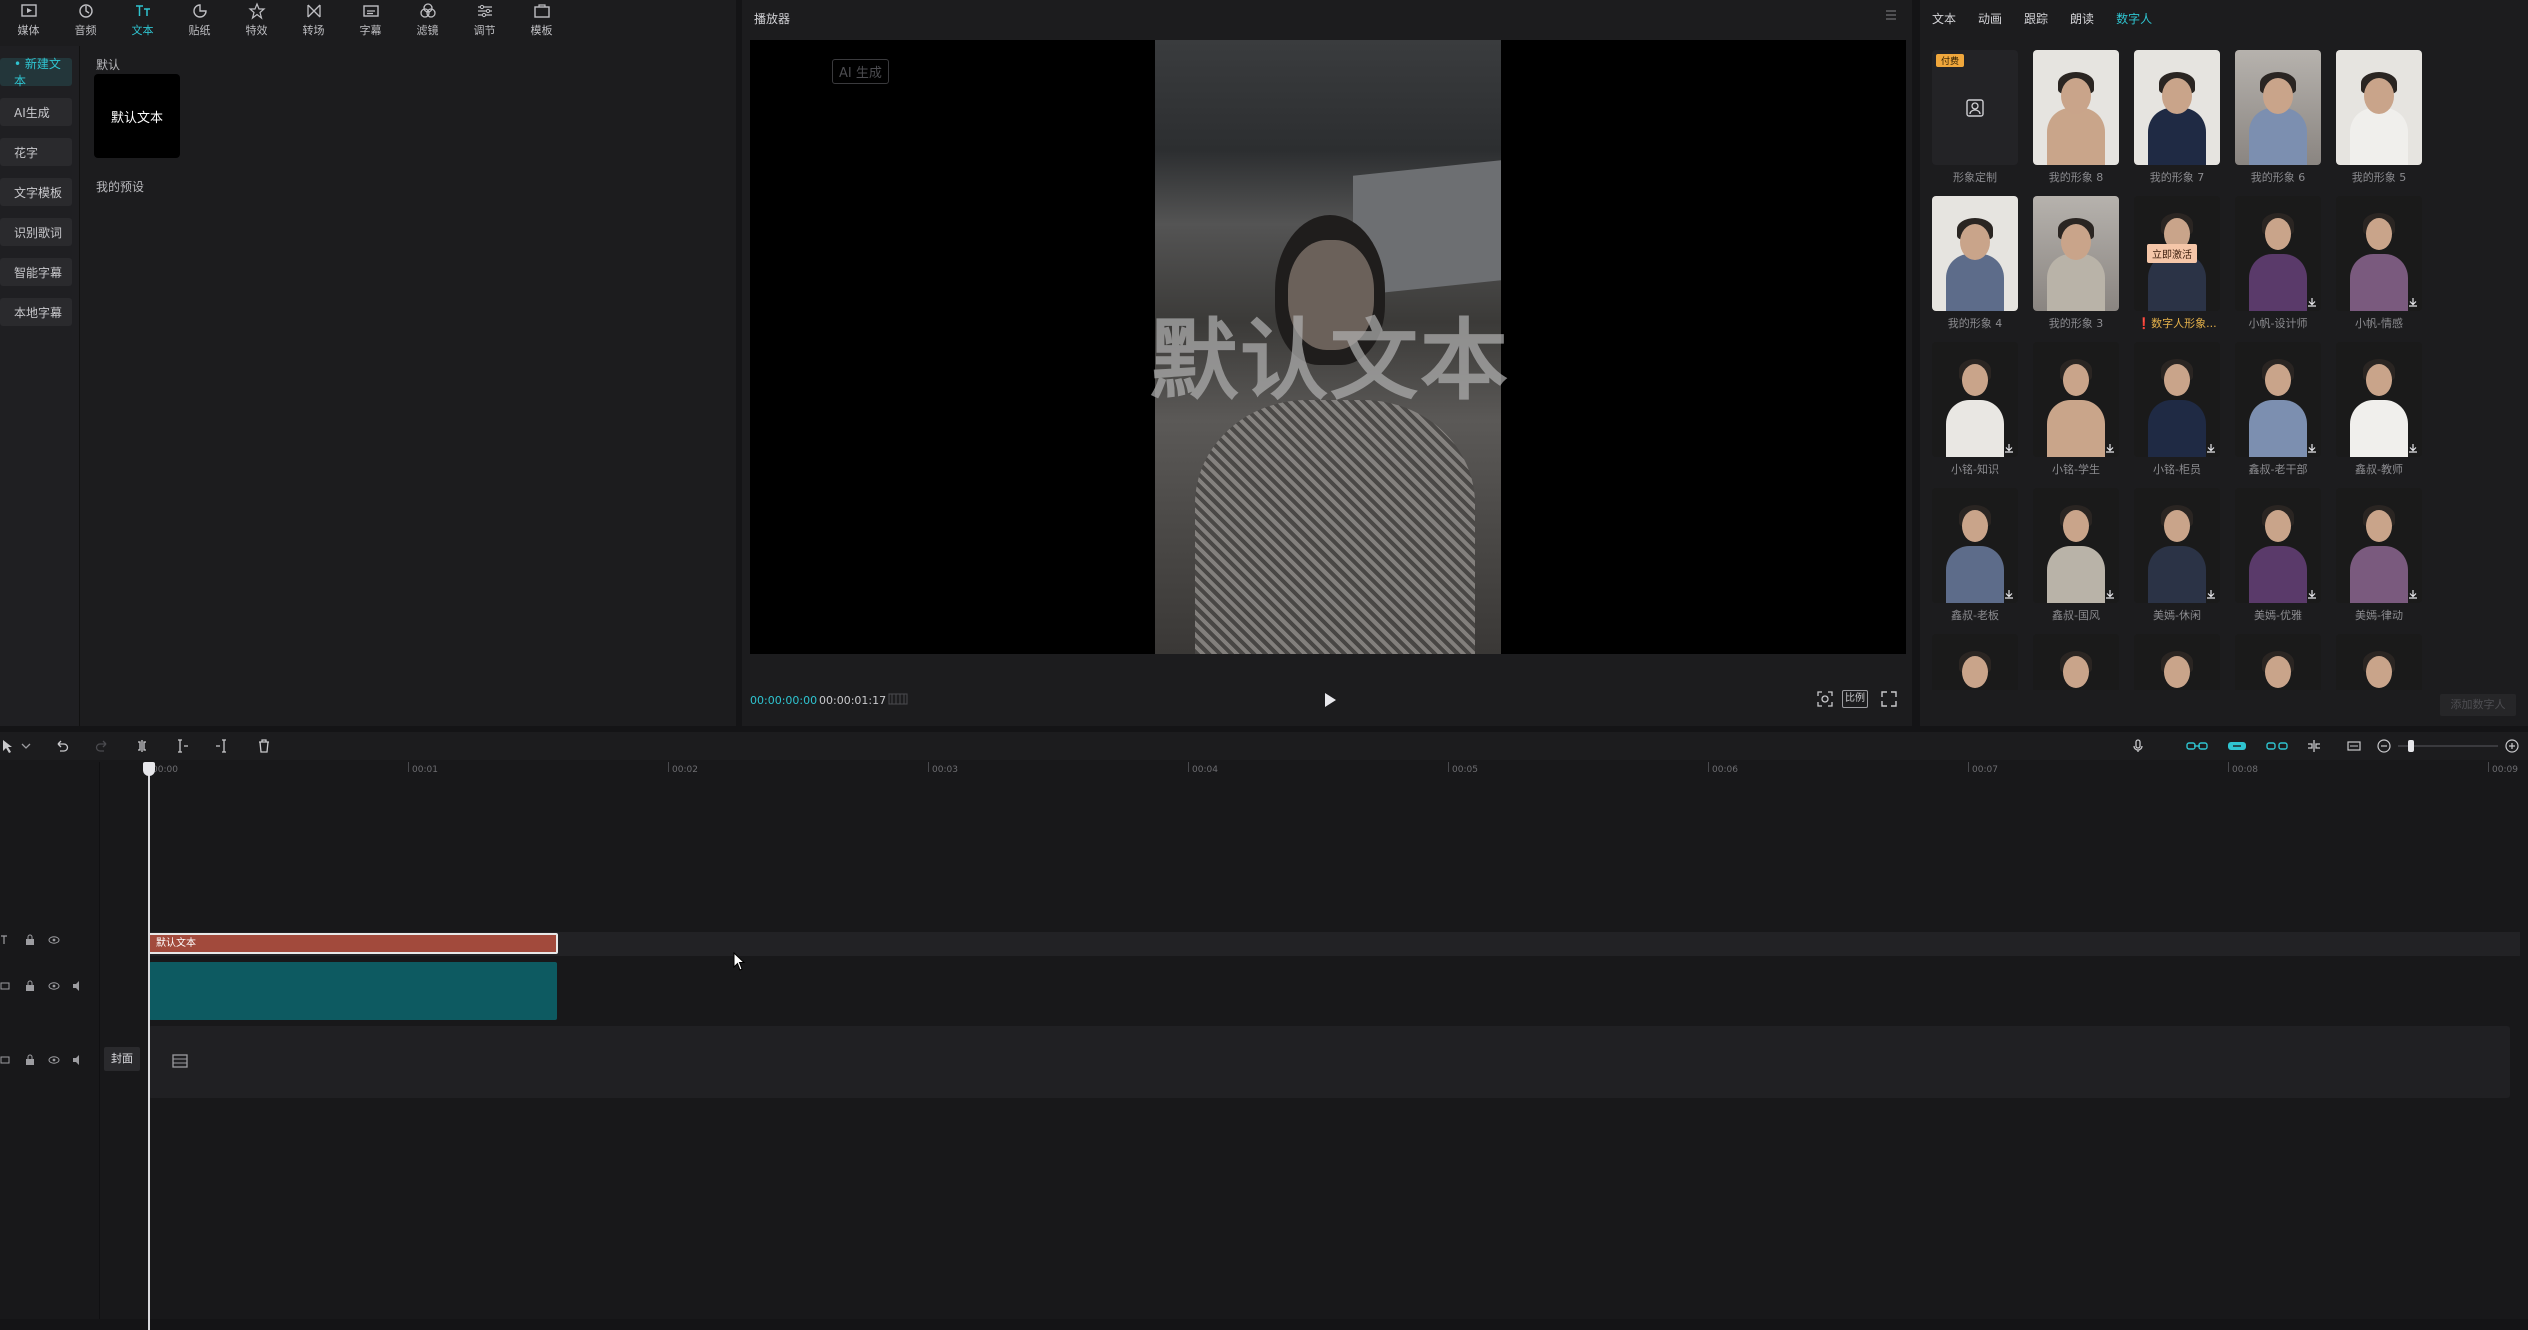 This screenshot has height=1330, width=2528. I want to click on trim-right-icon, so click(222, 746).